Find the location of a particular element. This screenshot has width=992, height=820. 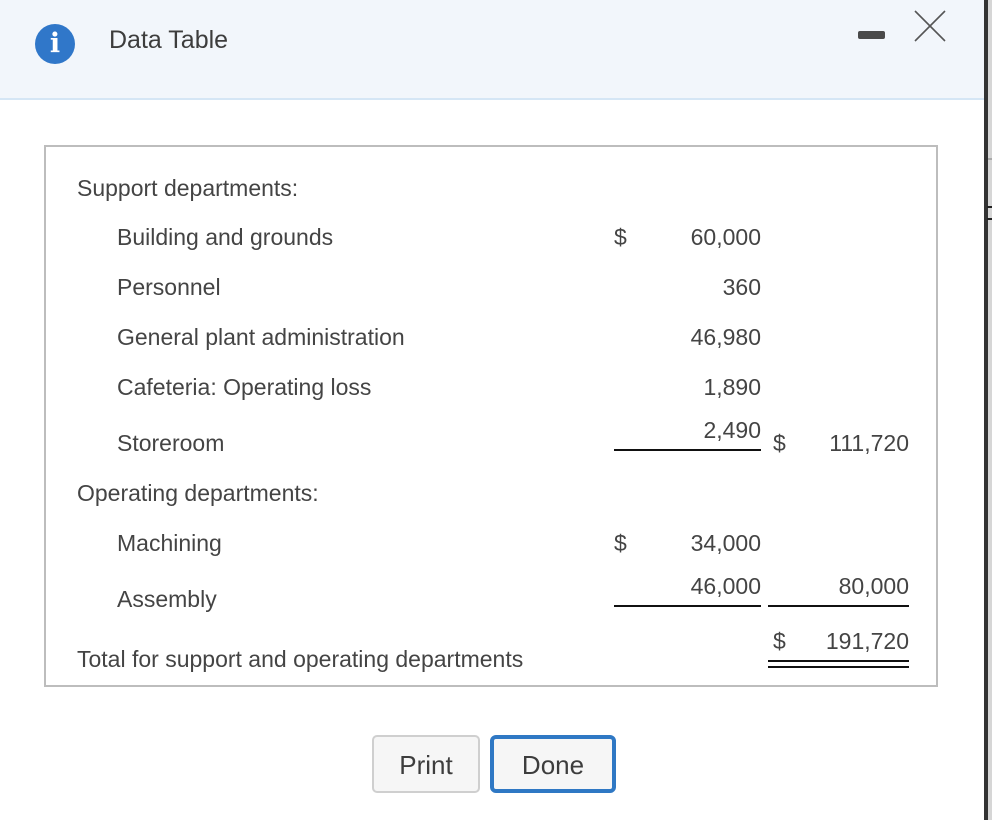

done-button: Done is located at coordinates (553, 764).